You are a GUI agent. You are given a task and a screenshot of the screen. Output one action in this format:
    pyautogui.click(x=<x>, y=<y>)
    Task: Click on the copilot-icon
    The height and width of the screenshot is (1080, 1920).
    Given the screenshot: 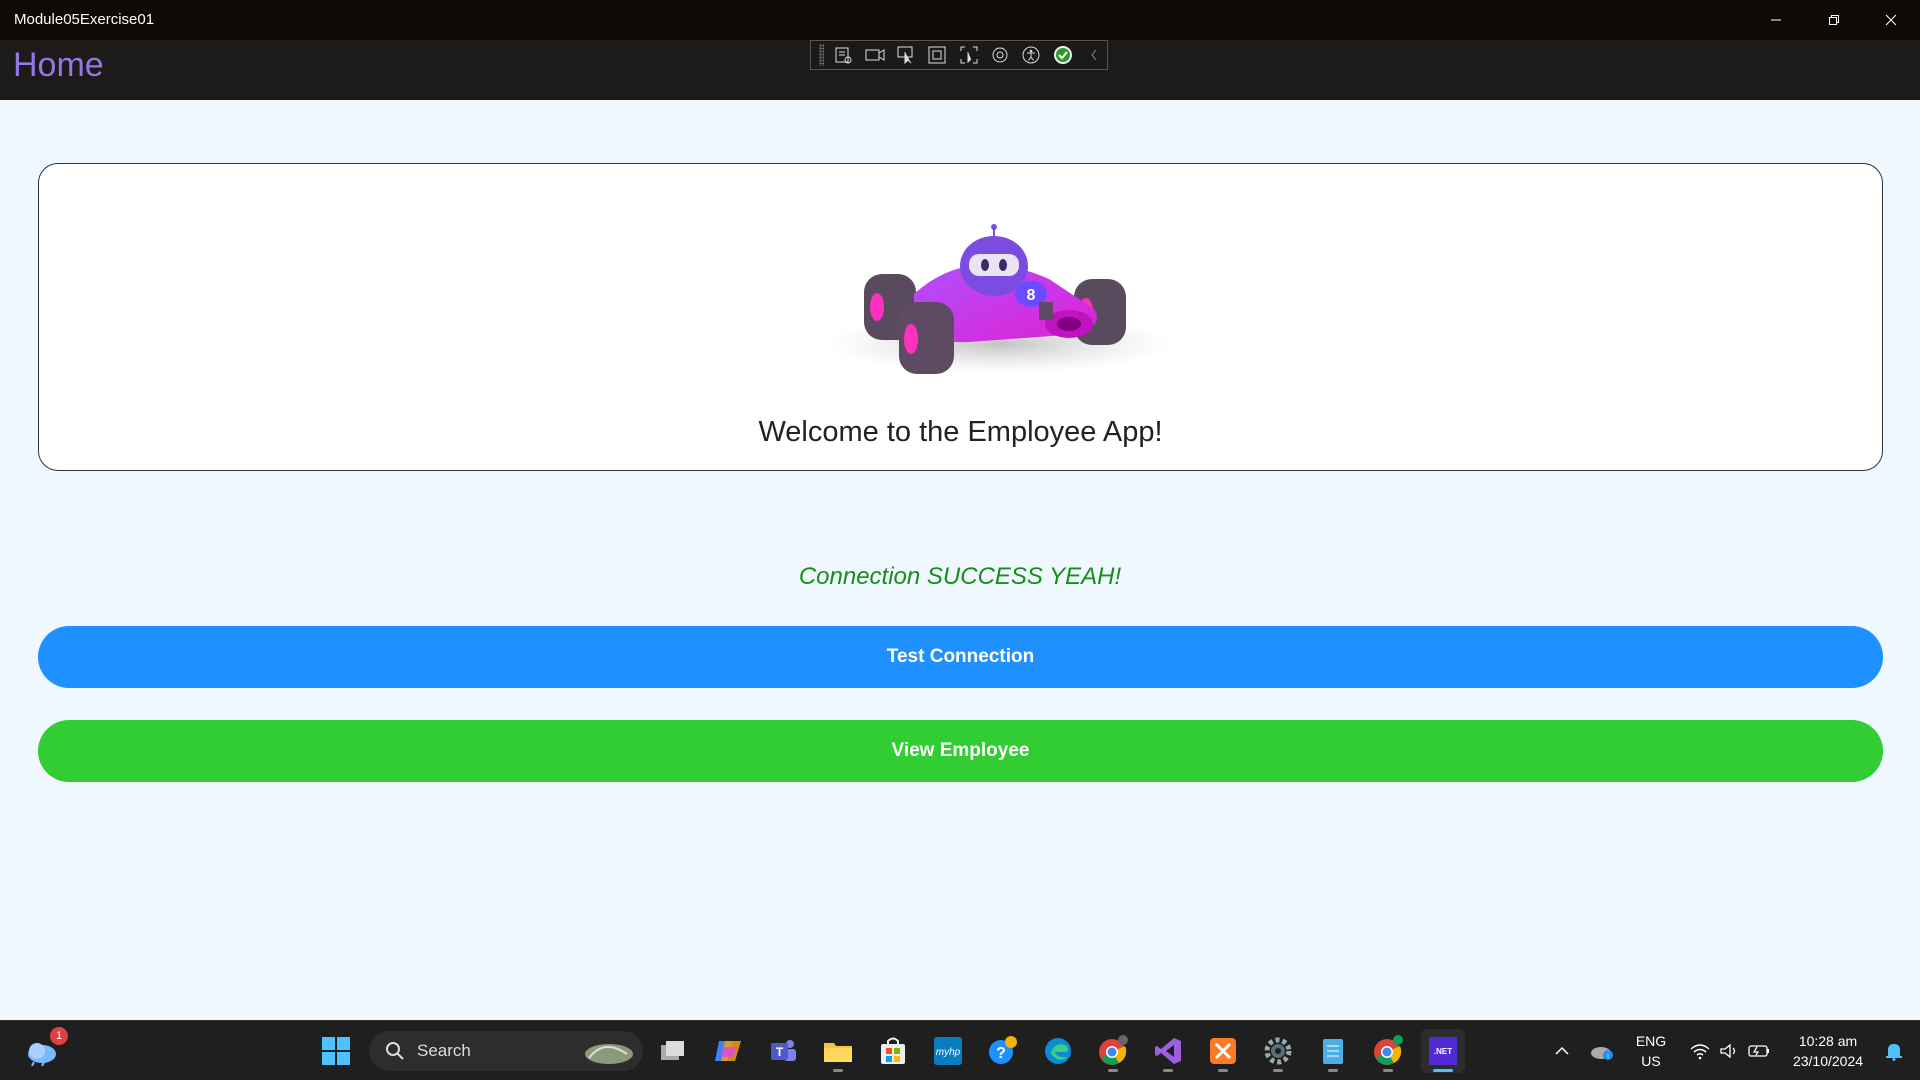 What is the action you would take?
    pyautogui.click(x=728, y=1051)
    